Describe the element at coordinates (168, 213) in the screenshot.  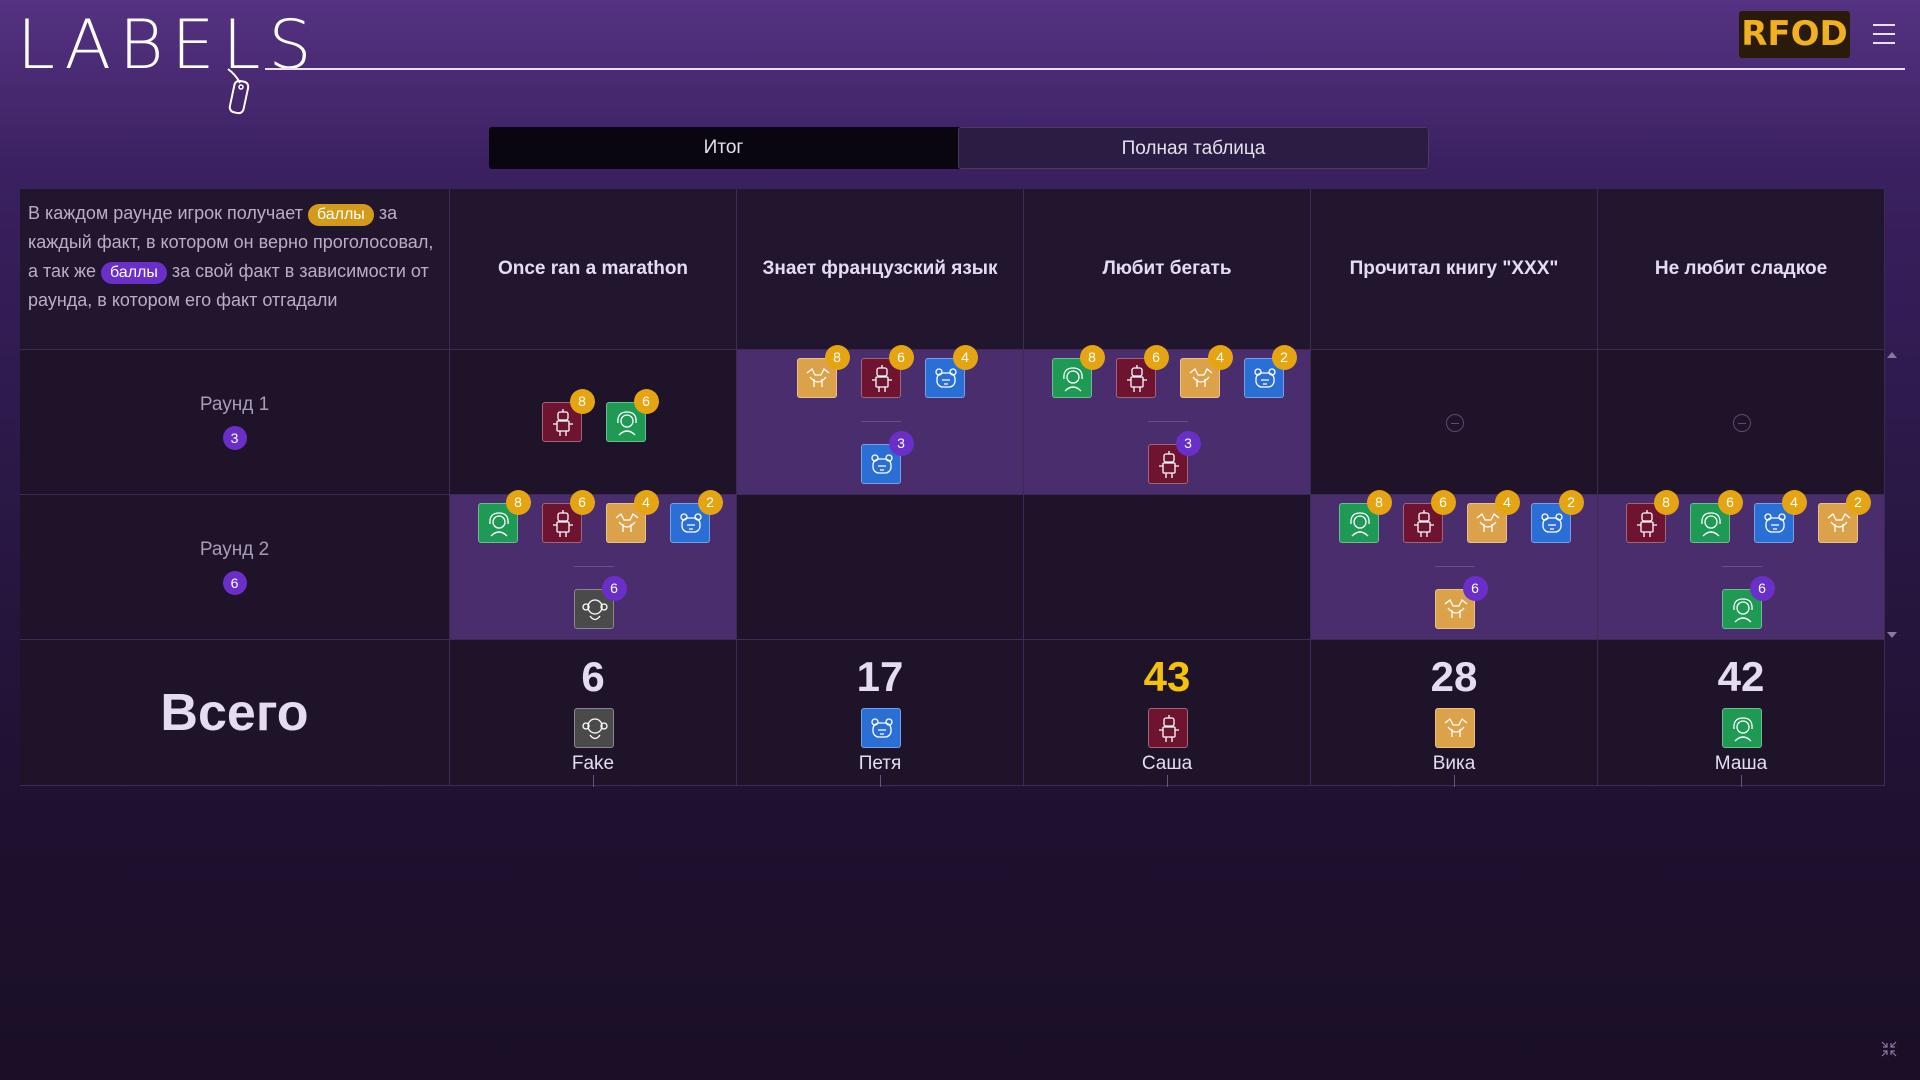
I see `rules-text-1: В каждом раунде игрок получает` at that location.